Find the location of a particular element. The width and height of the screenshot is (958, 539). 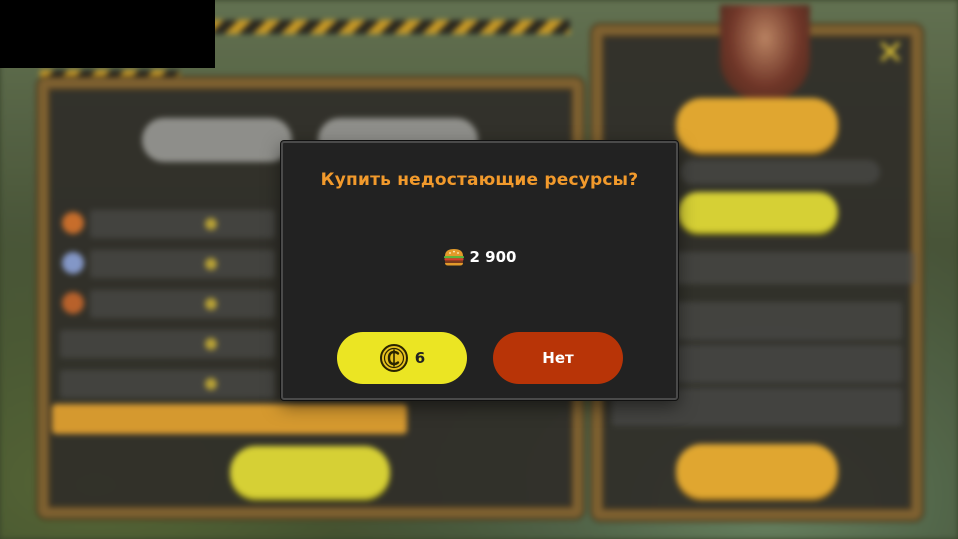

buy-with-coins-button: 6 is located at coordinates (402, 358).